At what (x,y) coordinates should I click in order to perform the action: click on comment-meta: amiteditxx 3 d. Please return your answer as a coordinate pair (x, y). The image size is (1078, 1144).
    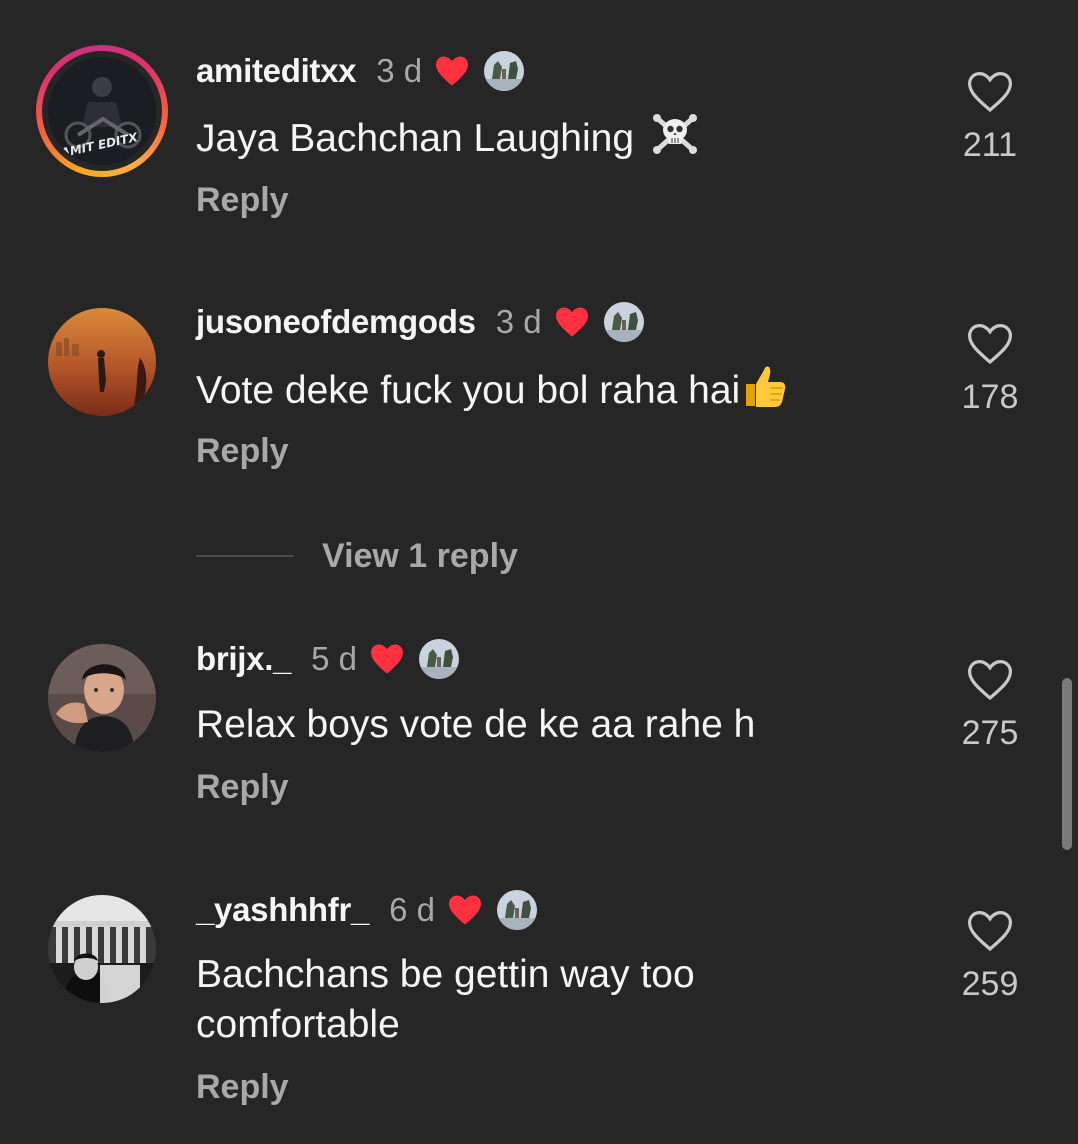
    Looking at the image, I should click on (360, 71).